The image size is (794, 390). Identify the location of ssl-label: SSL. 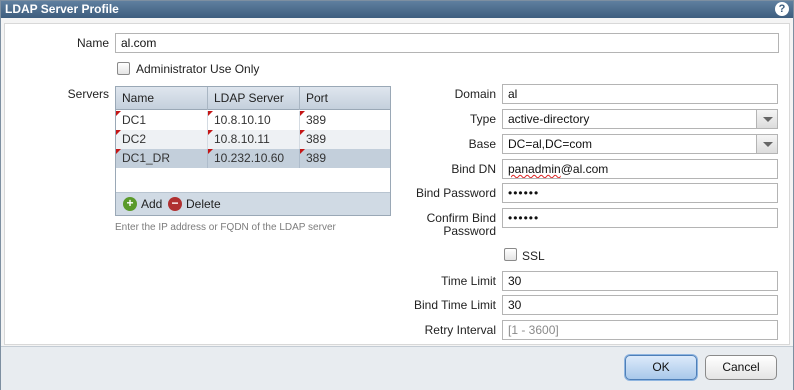
(533, 256).